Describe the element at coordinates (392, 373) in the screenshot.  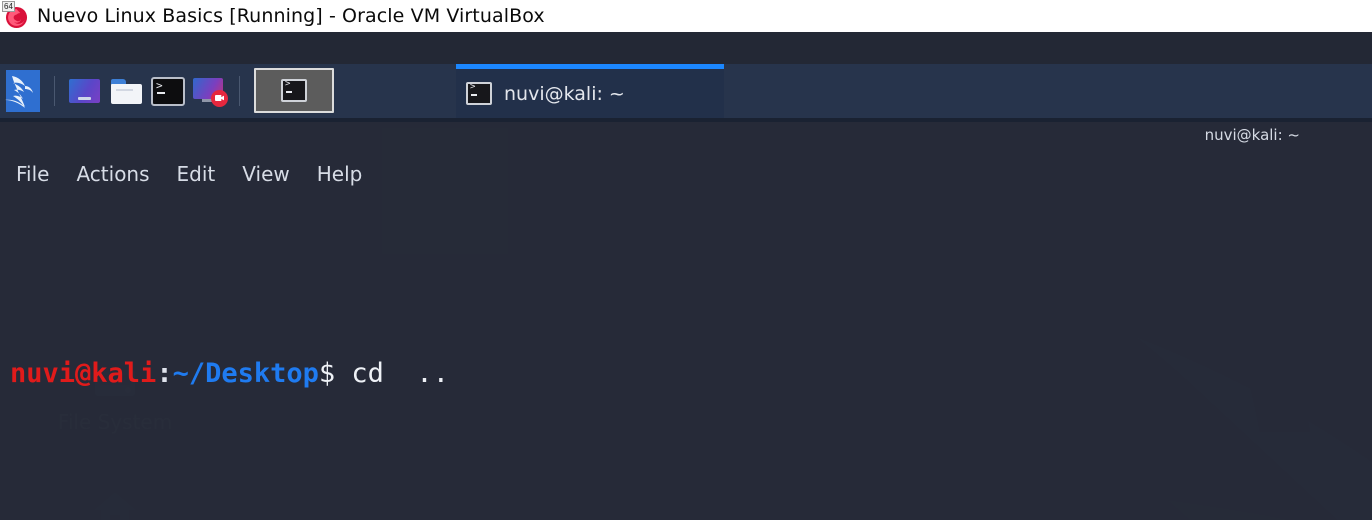
I see `terminal-command: cd ..` at that location.